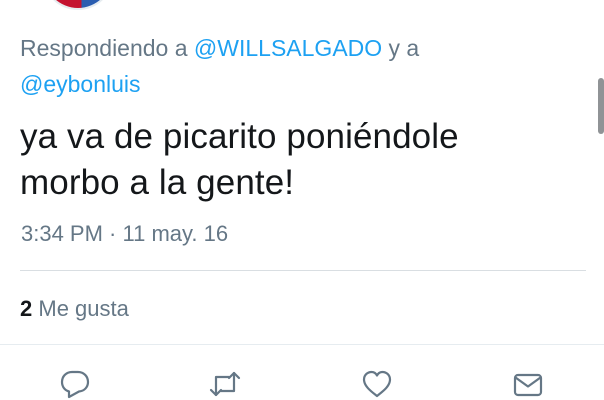 Image resolution: width=604 pixels, height=400 pixels. Describe the element at coordinates (80, 84) in the screenshot. I see `mention-link-eybonluis: @eybonluis` at that location.